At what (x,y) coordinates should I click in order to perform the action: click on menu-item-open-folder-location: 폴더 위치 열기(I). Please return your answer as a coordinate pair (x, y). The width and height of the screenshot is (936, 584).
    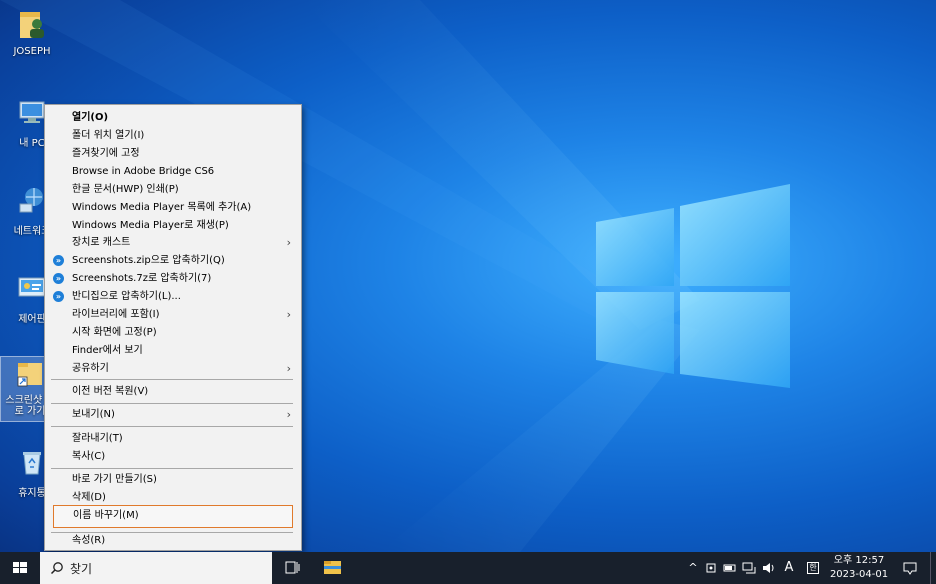
    Looking at the image, I should click on (173, 135).